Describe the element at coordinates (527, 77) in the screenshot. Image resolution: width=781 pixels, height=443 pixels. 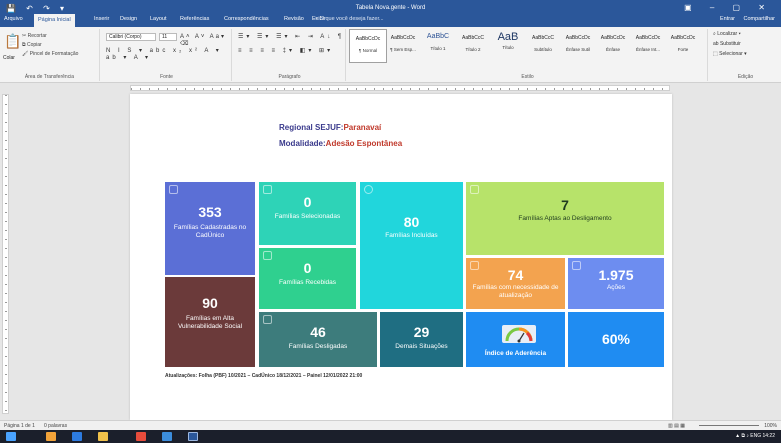
I see `styles-group-label: Estilo` at that location.